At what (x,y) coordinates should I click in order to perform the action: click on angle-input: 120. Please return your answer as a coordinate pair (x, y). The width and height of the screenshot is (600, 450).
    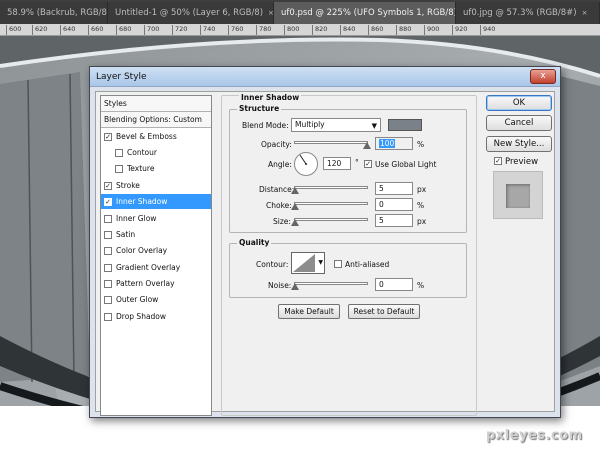
    Looking at the image, I should click on (337, 163).